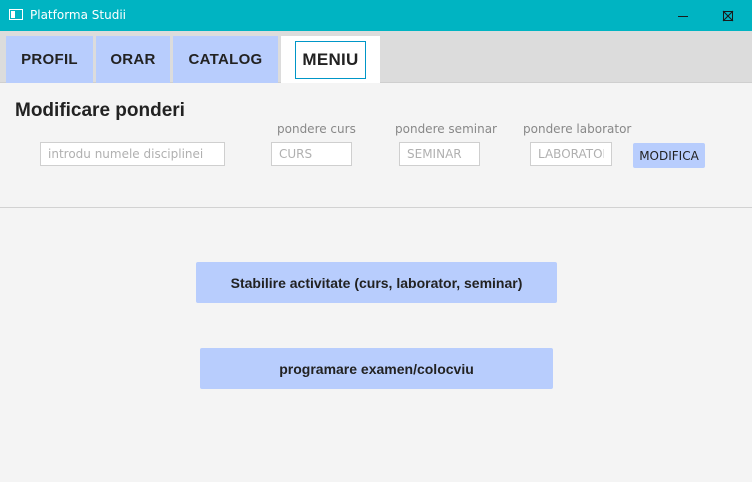  I want to click on app-window-icon, so click(16, 14).